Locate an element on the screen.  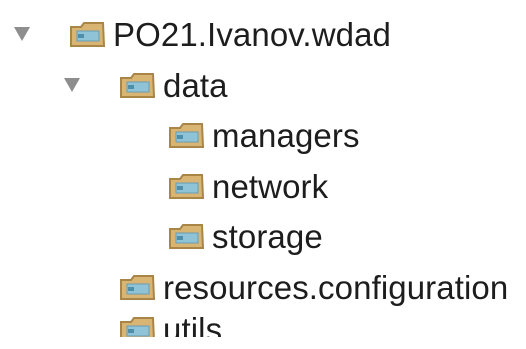
tree-node-managers: managers is located at coordinates (263, 135).